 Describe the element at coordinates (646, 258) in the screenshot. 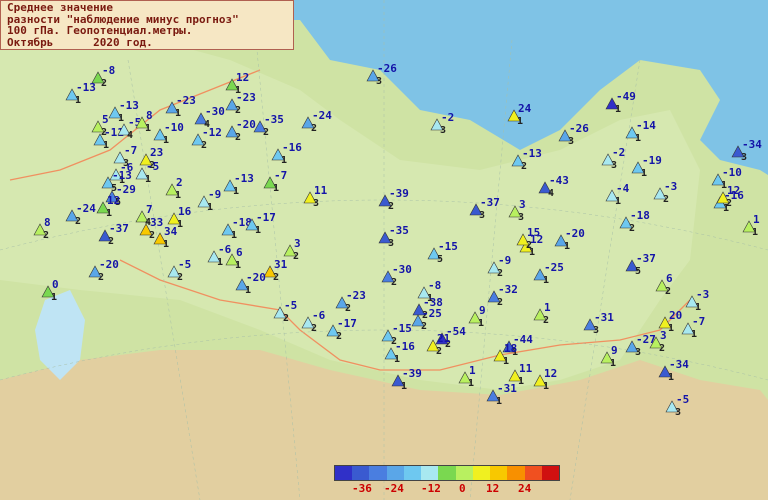

I see `station-value-label: -37` at that location.